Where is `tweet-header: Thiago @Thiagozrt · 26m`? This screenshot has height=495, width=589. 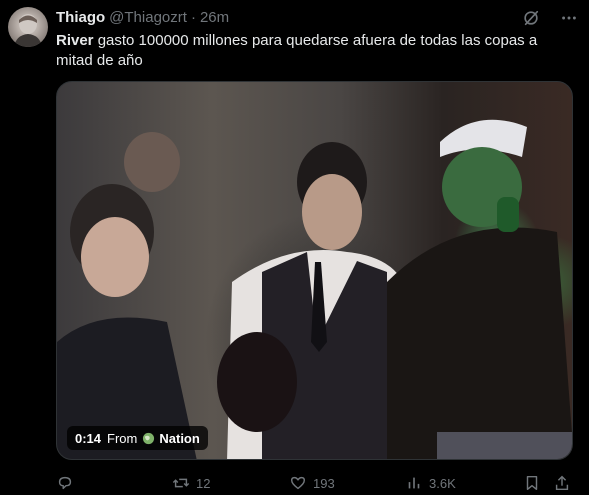 tweet-header: Thiago @Thiagozrt · 26m is located at coordinates (317, 18).